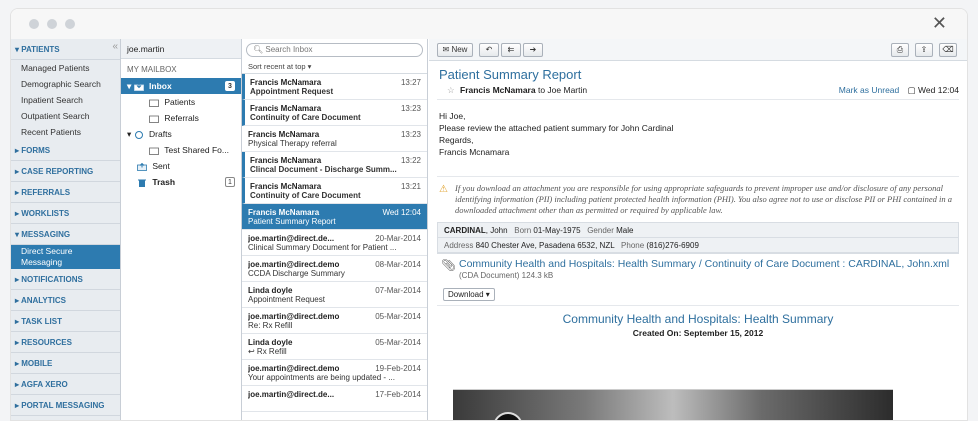 The width and height of the screenshot is (978, 421). What do you see at coordinates (65, 100) in the screenshot?
I see `nav-item: Inpatient Search` at bounding box center [65, 100].